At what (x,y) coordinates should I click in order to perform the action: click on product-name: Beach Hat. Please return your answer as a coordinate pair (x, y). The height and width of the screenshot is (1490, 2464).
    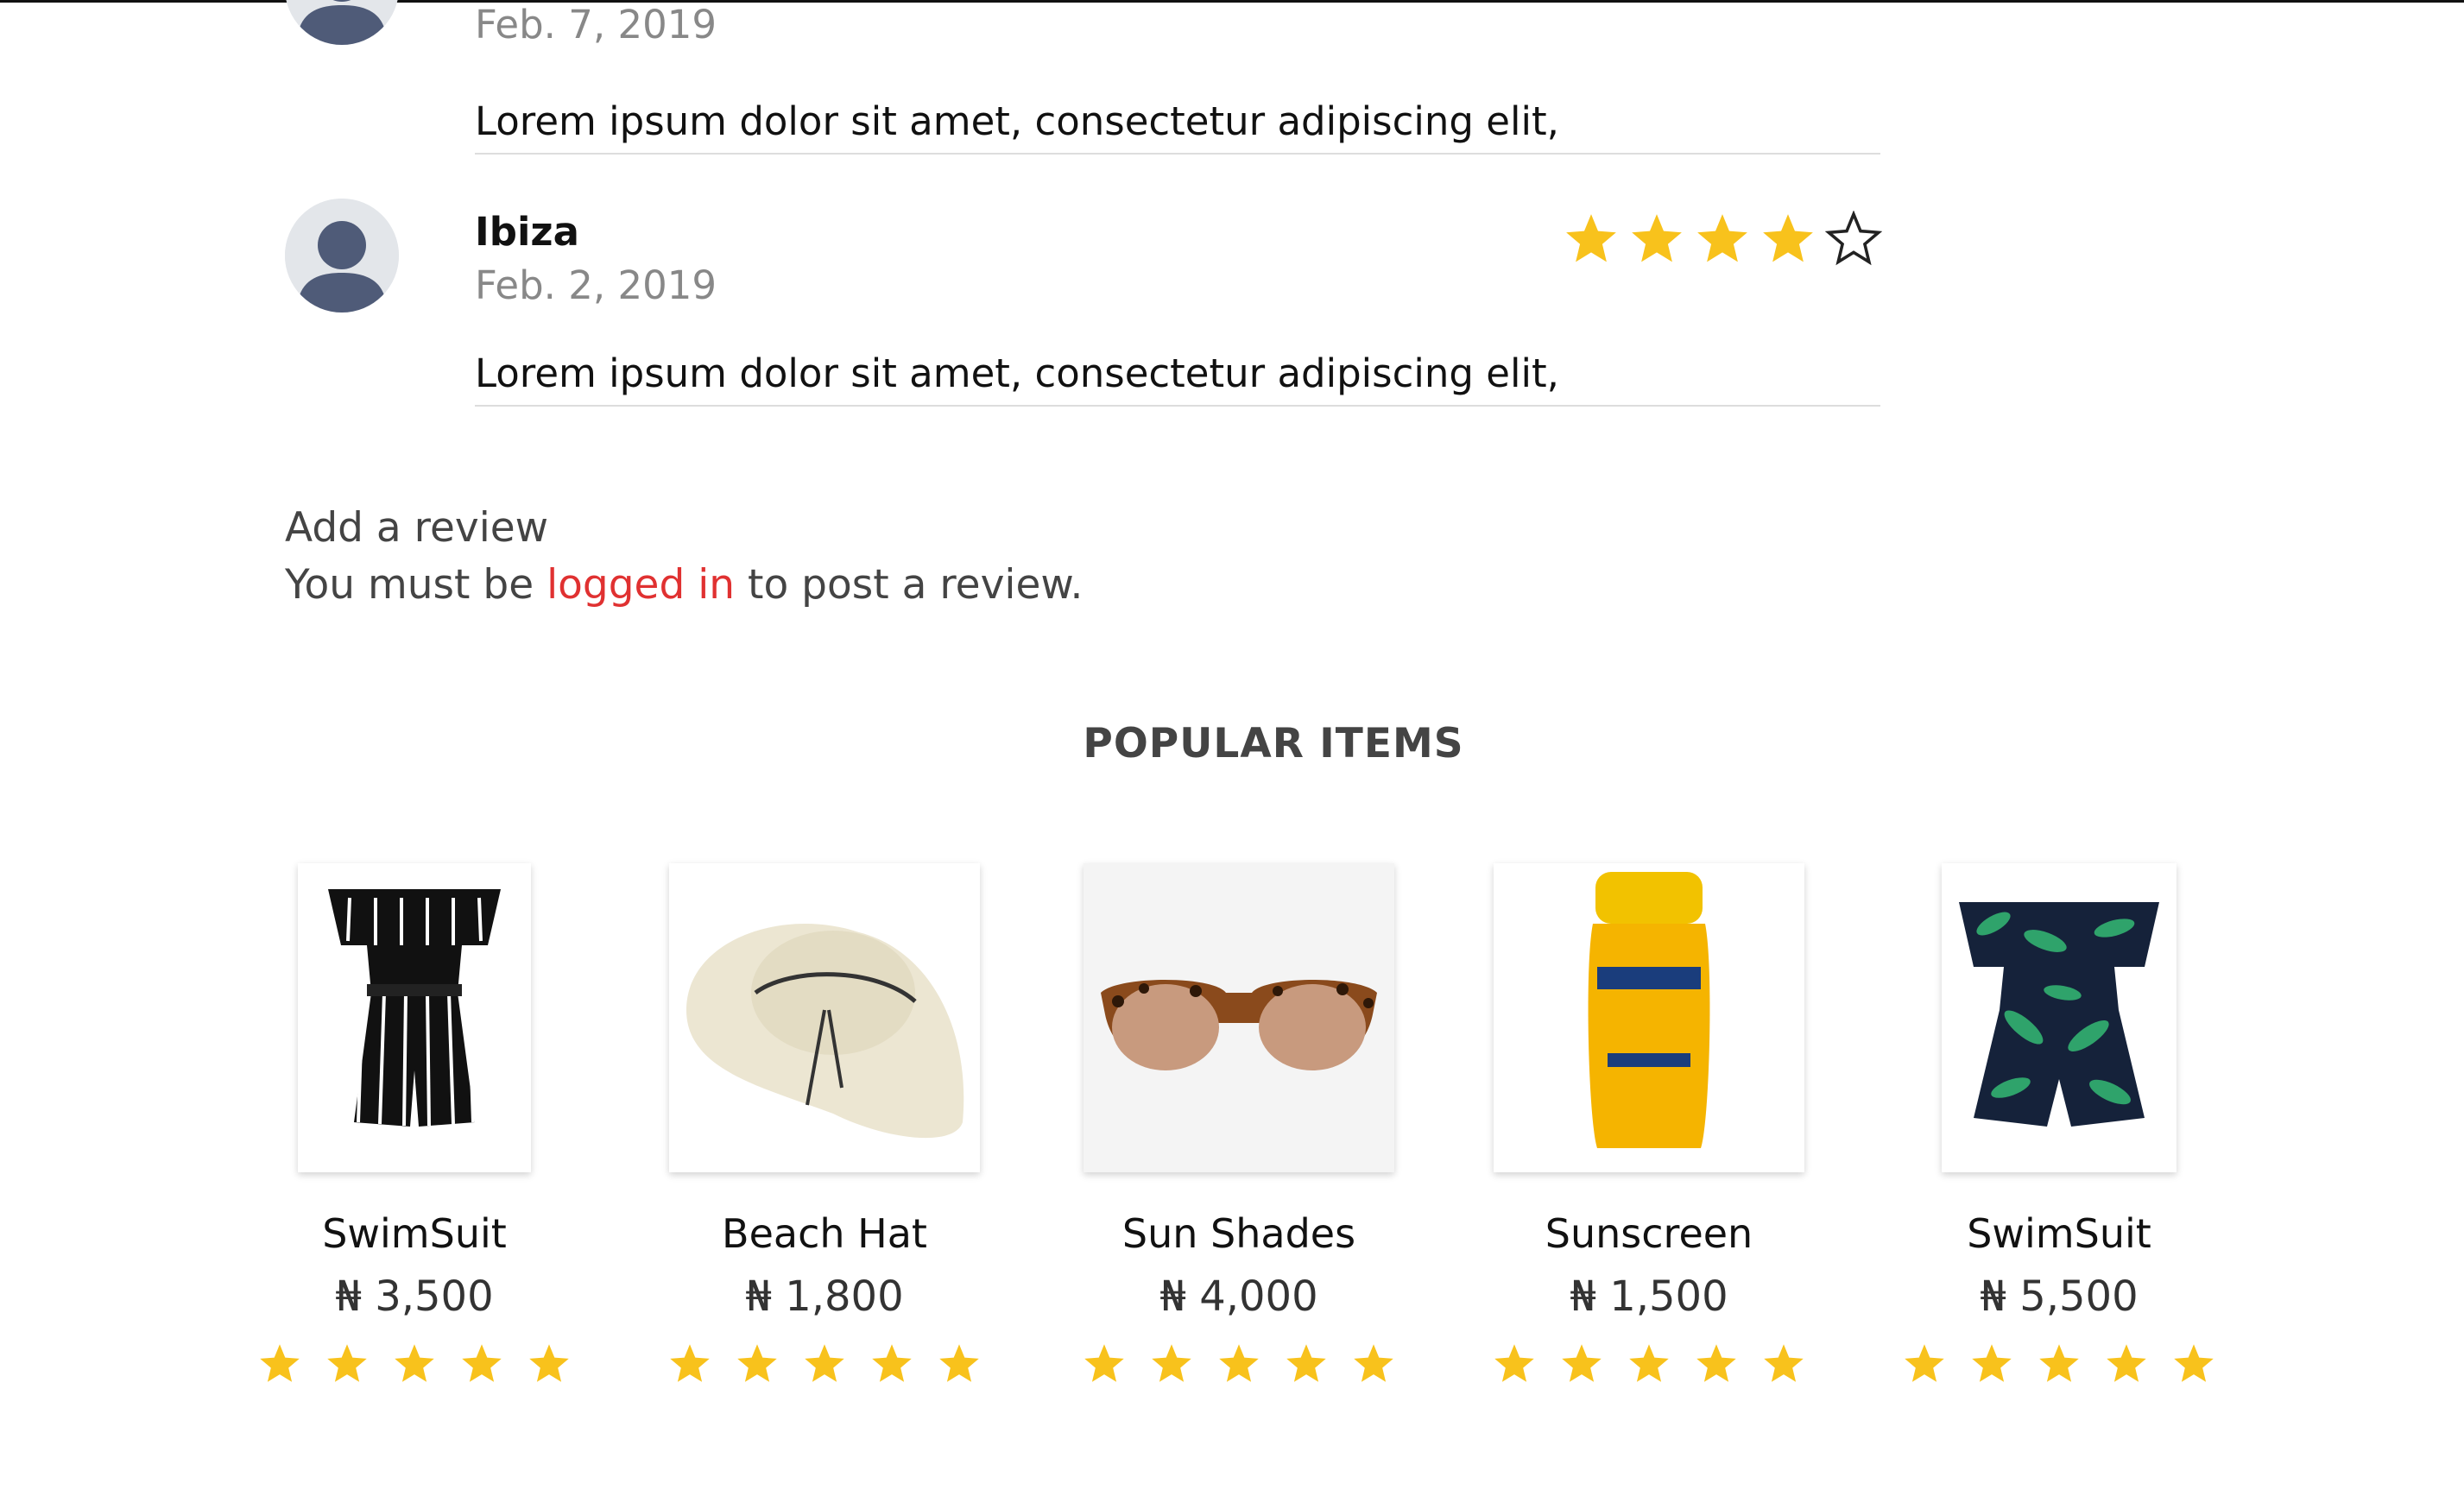
    Looking at the image, I should click on (824, 1233).